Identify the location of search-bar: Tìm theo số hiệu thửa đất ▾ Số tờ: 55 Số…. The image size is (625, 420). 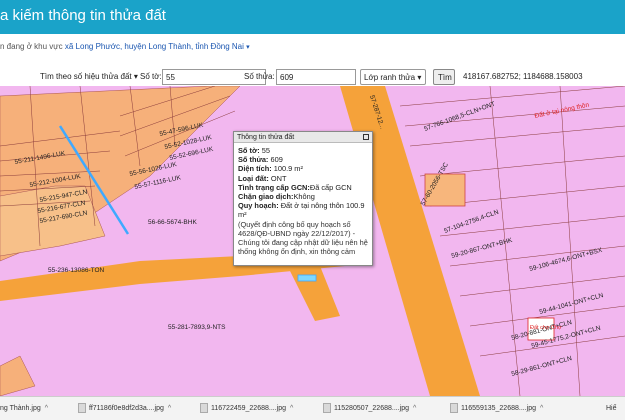
(312, 77).